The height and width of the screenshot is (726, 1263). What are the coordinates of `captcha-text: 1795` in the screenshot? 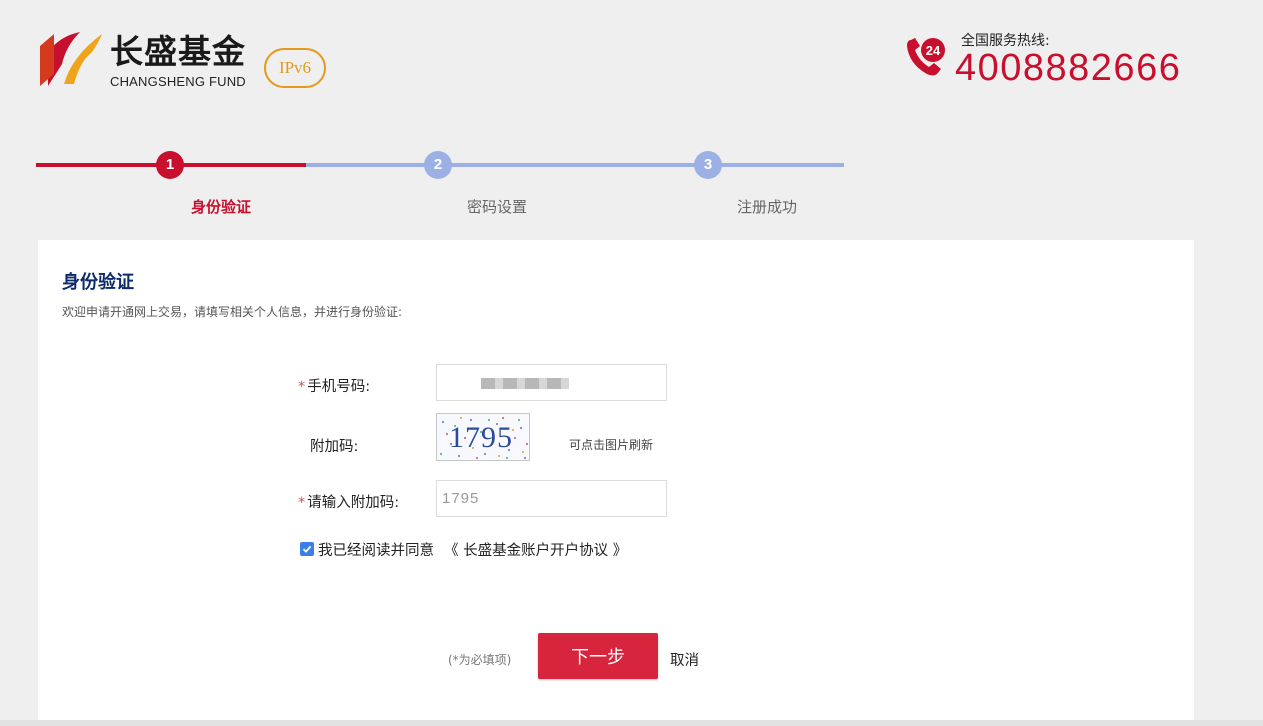 It's located at (481, 437).